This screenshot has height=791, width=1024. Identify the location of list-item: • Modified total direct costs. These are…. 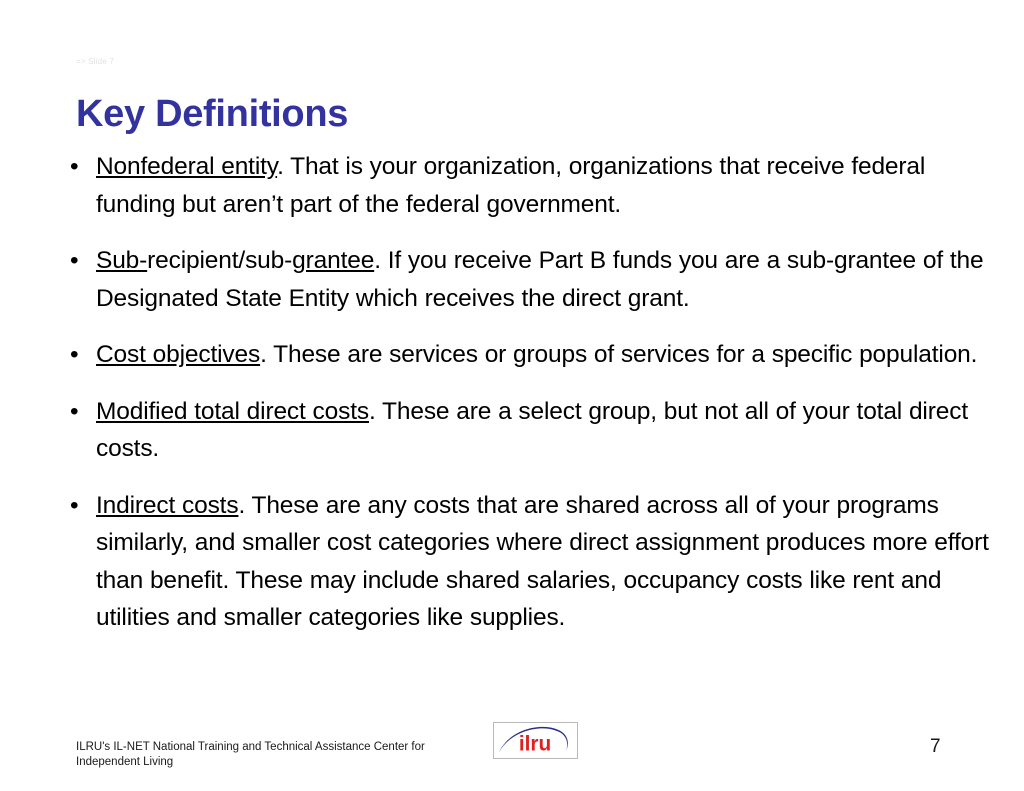
(529, 430).